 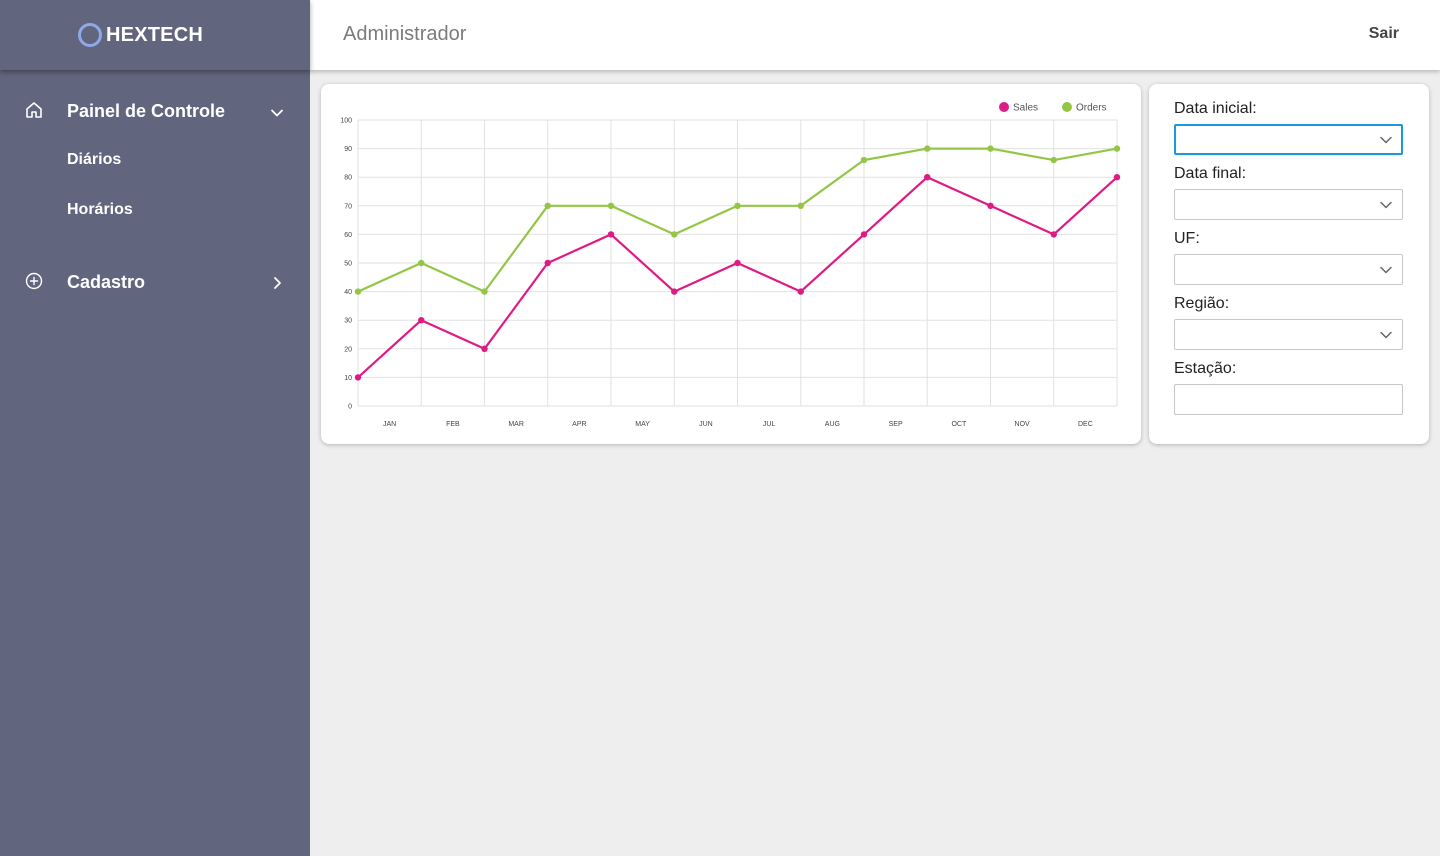 What do you see at coordinates (579, 424) in the screenshot?
I see `x-tick-label: APR` at bounding box center [579, 424].